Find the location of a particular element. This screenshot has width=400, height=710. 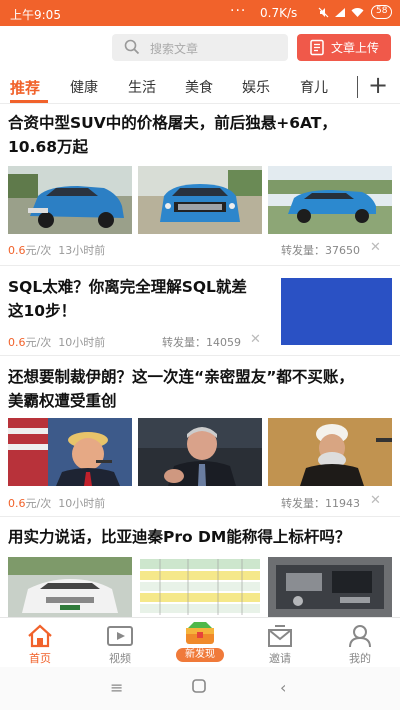

active-tab-indicator is located at coordinates (29, 101).